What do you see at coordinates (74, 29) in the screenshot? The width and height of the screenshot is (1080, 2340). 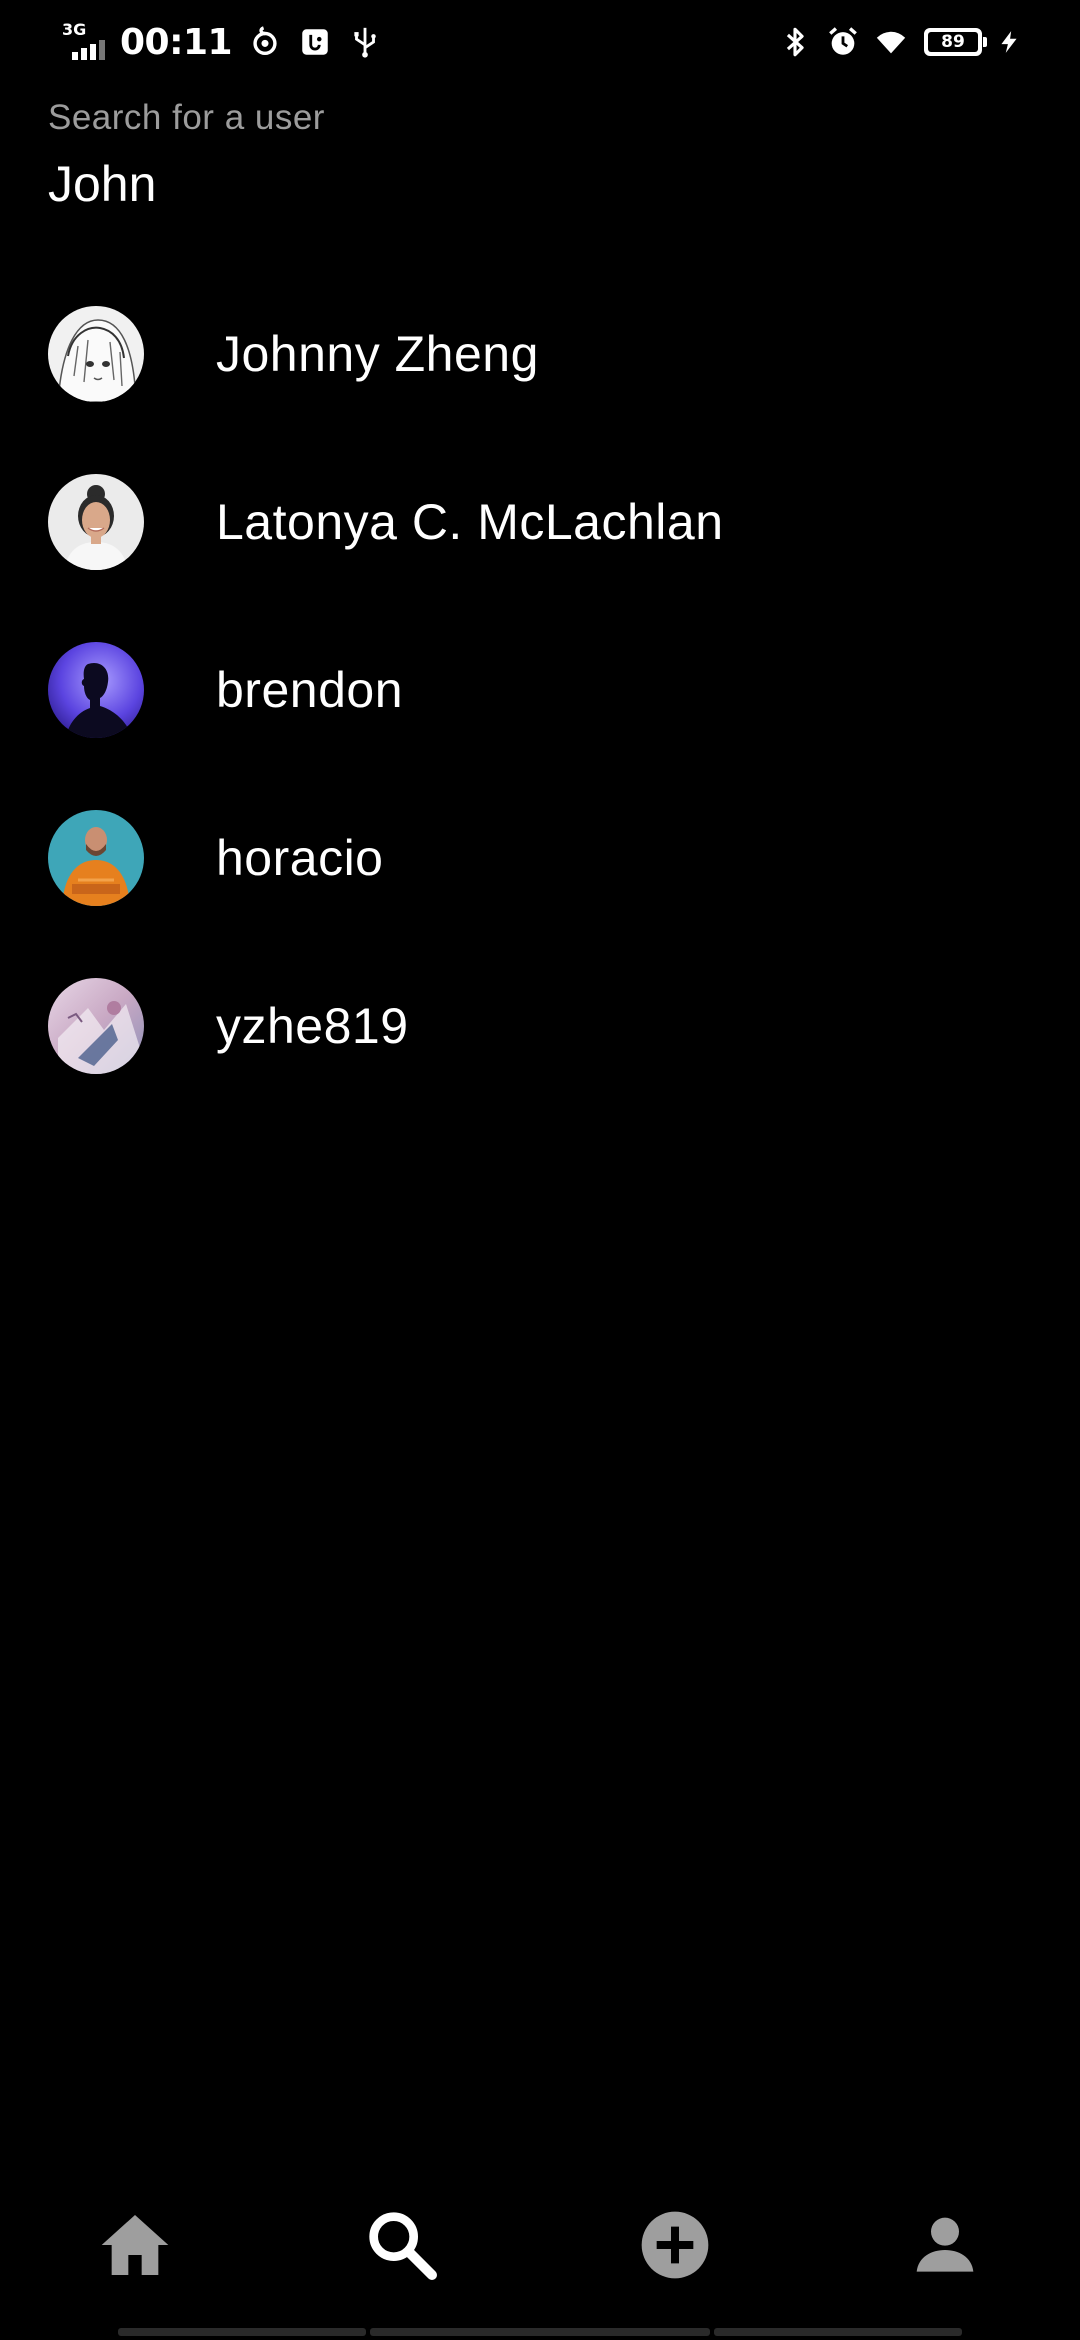 I see `network-type: 3G` at bounding box center [74, 29].